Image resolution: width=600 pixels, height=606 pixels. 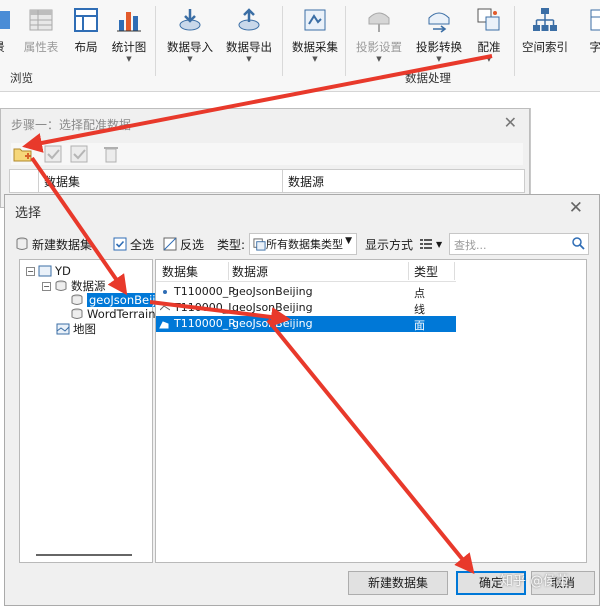 What do you see at coordinates (426, 244) in the screenshot?
I see `list-view-icon` at bounding box center [426, 244].